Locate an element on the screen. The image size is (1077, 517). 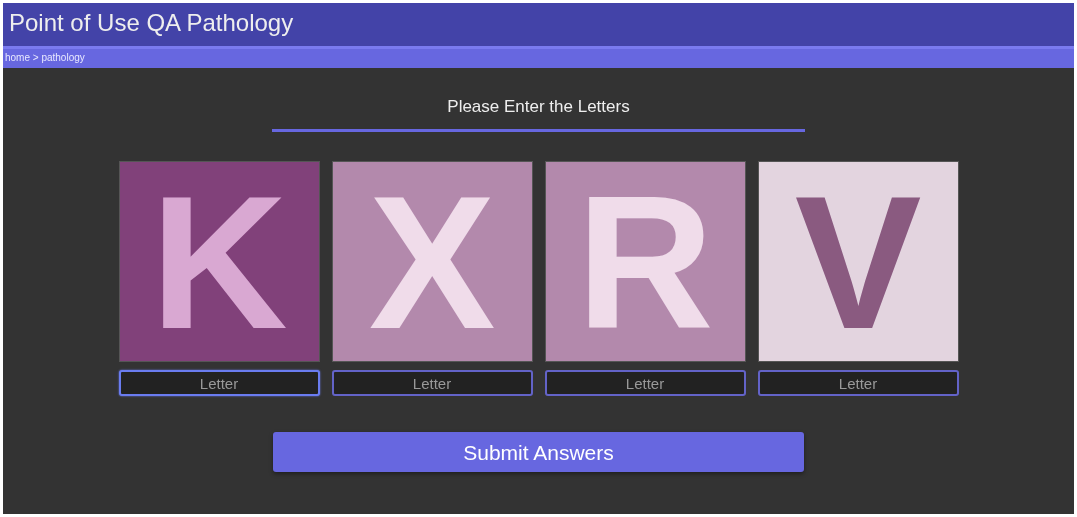
captcha-letter: R is located at coordinates (645, 261).